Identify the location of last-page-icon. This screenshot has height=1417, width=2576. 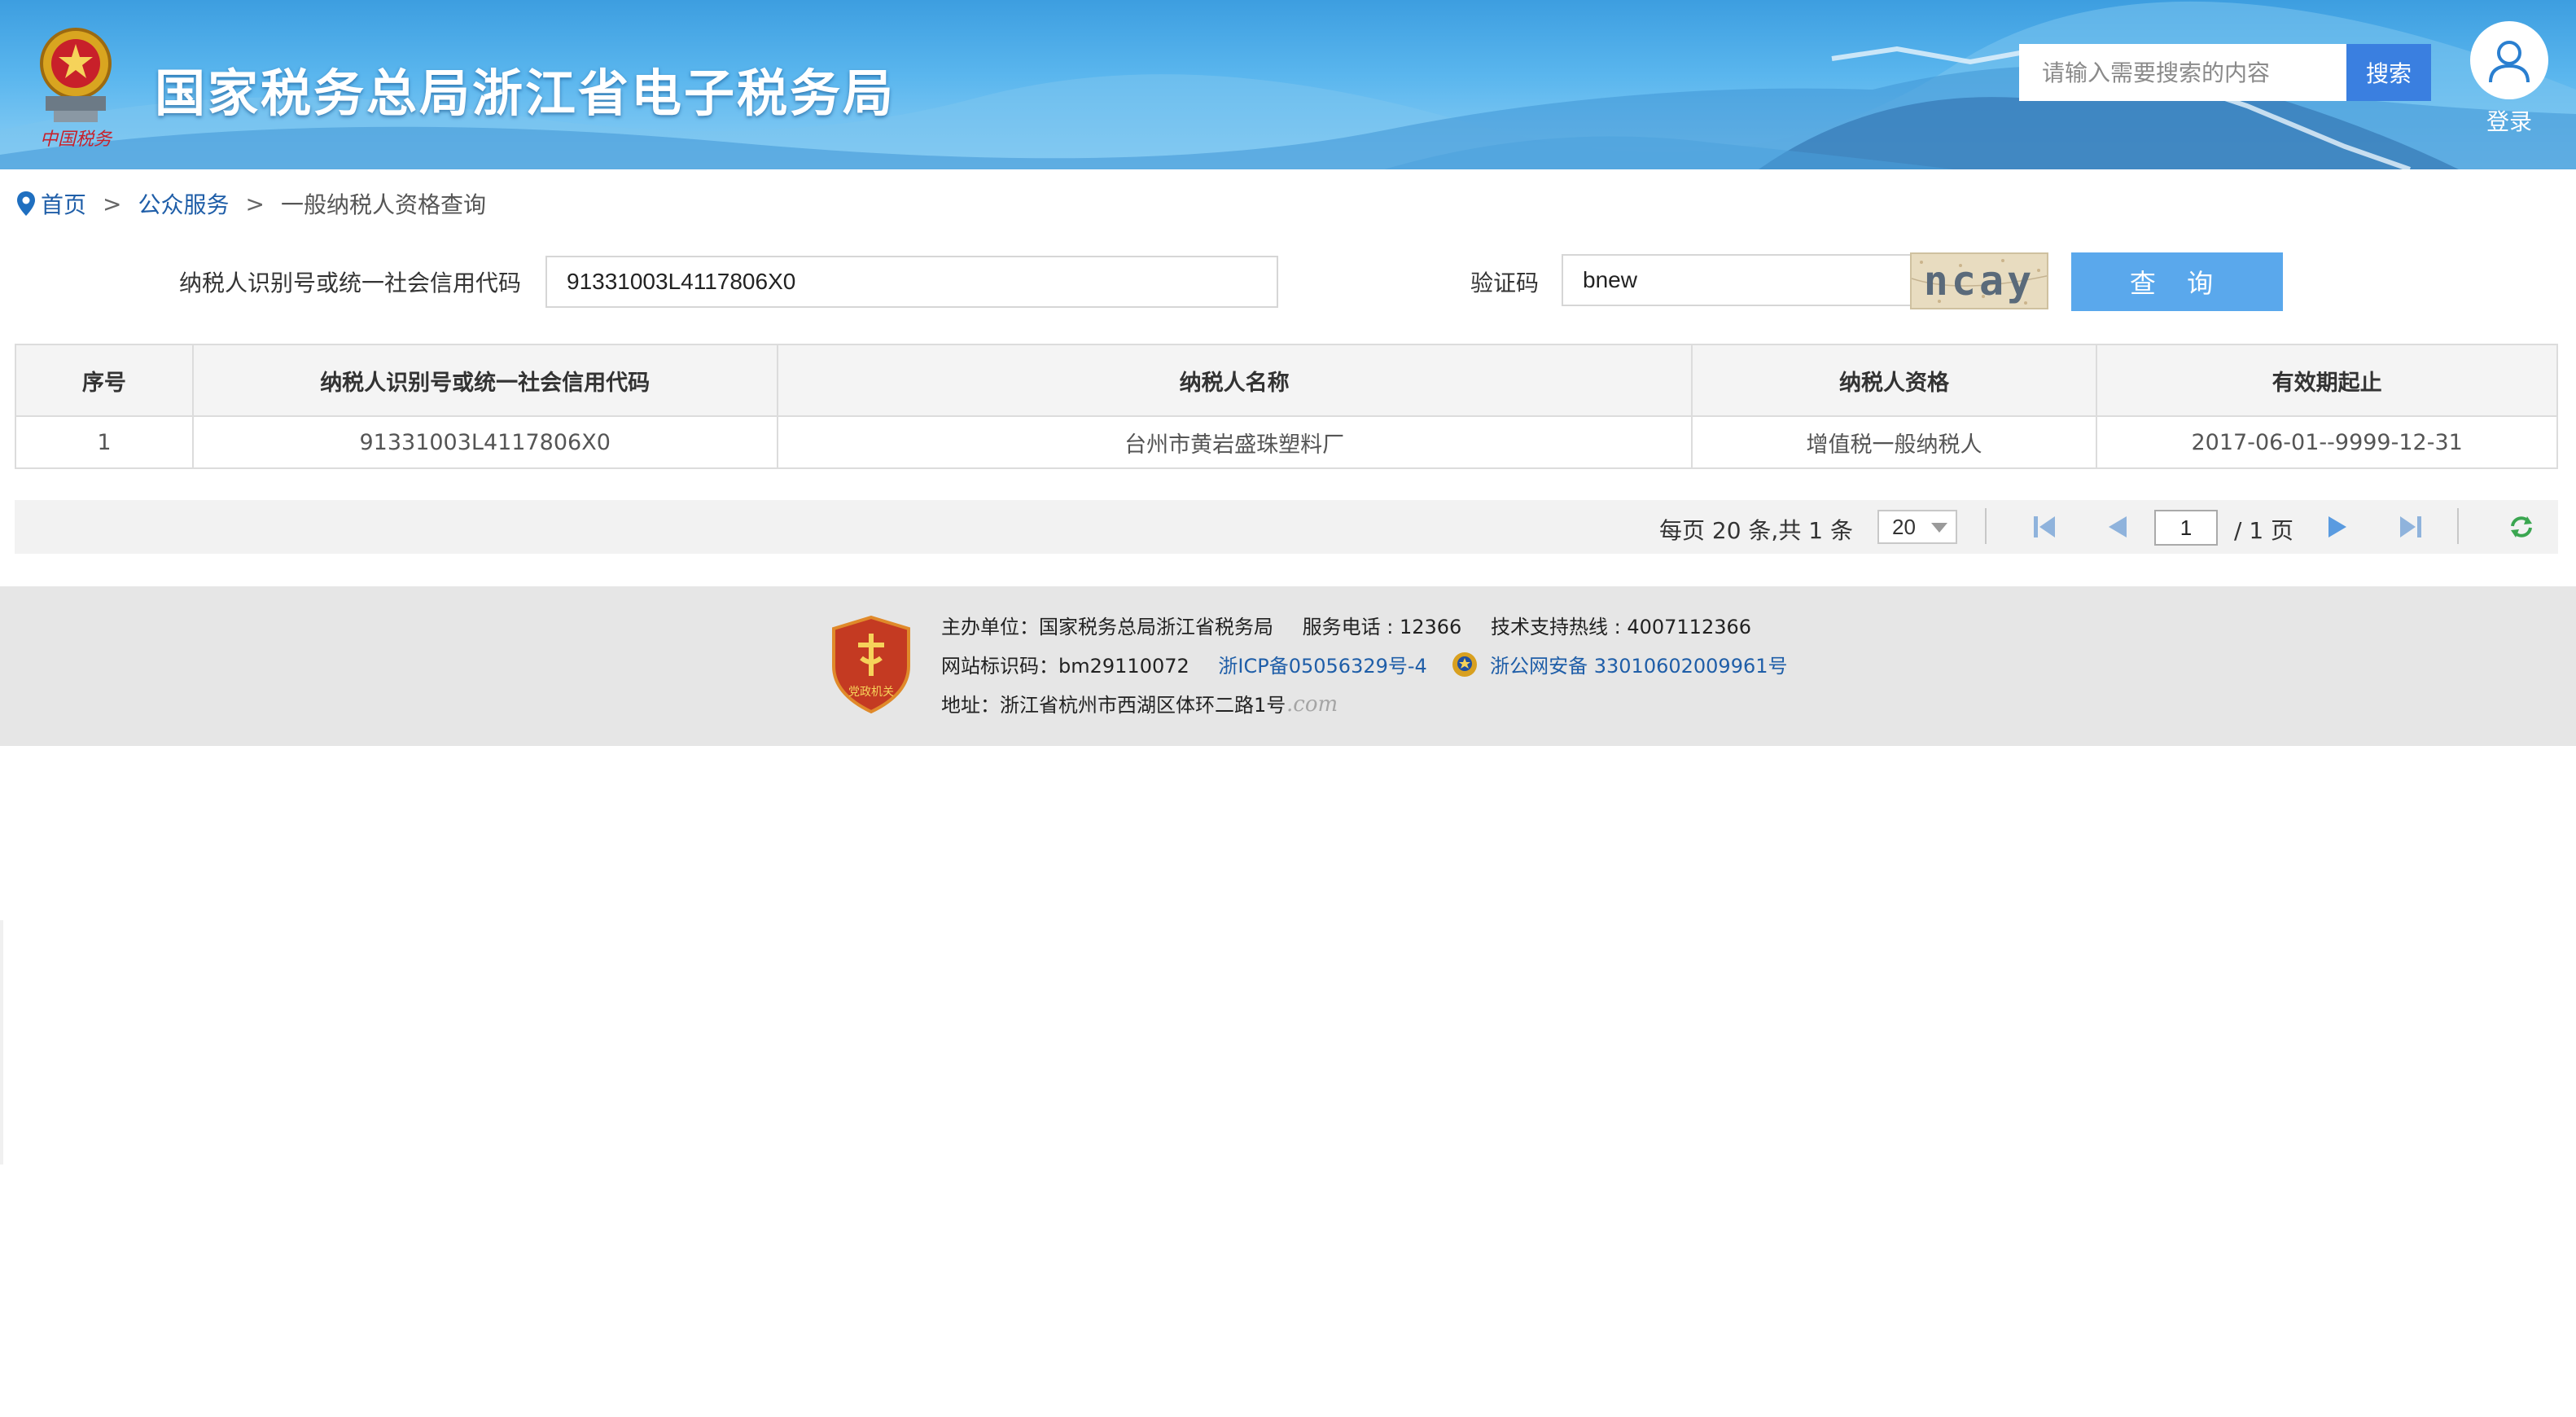
(2411, 527).